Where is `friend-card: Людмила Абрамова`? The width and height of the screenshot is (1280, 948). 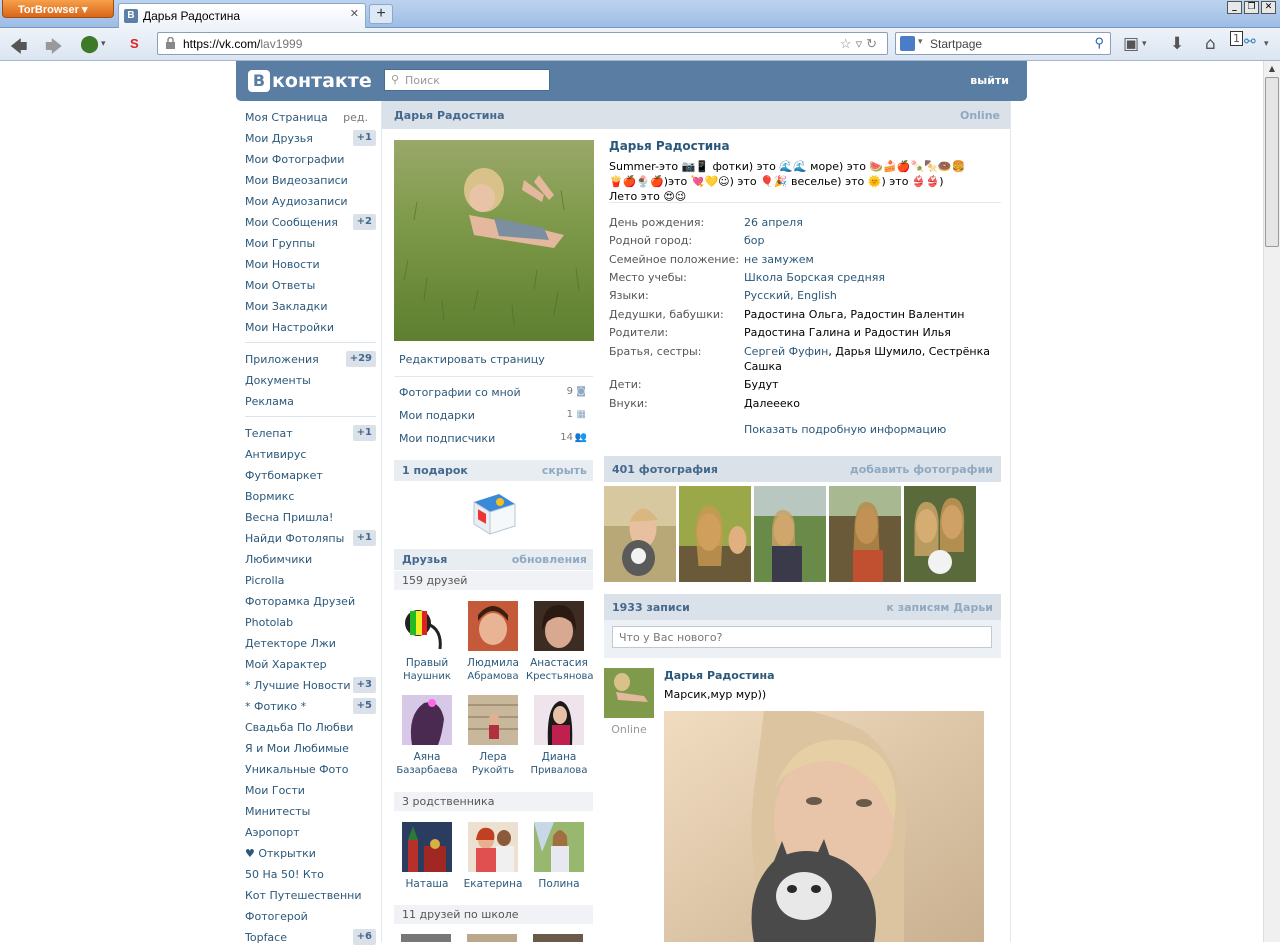 friend-card: Людмила Абрамова is located at coordinates (493, 642).